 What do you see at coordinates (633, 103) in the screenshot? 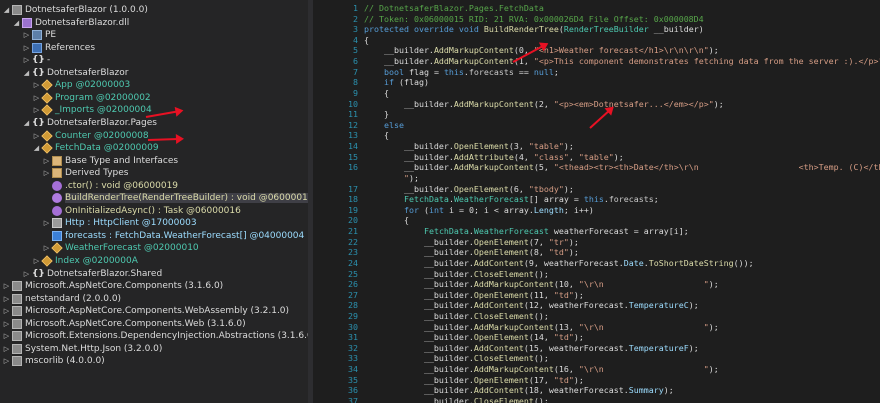
I see `code-token: "<p><em>Dotnetsafer...</em></p>"` at bounding box center [633, 103].